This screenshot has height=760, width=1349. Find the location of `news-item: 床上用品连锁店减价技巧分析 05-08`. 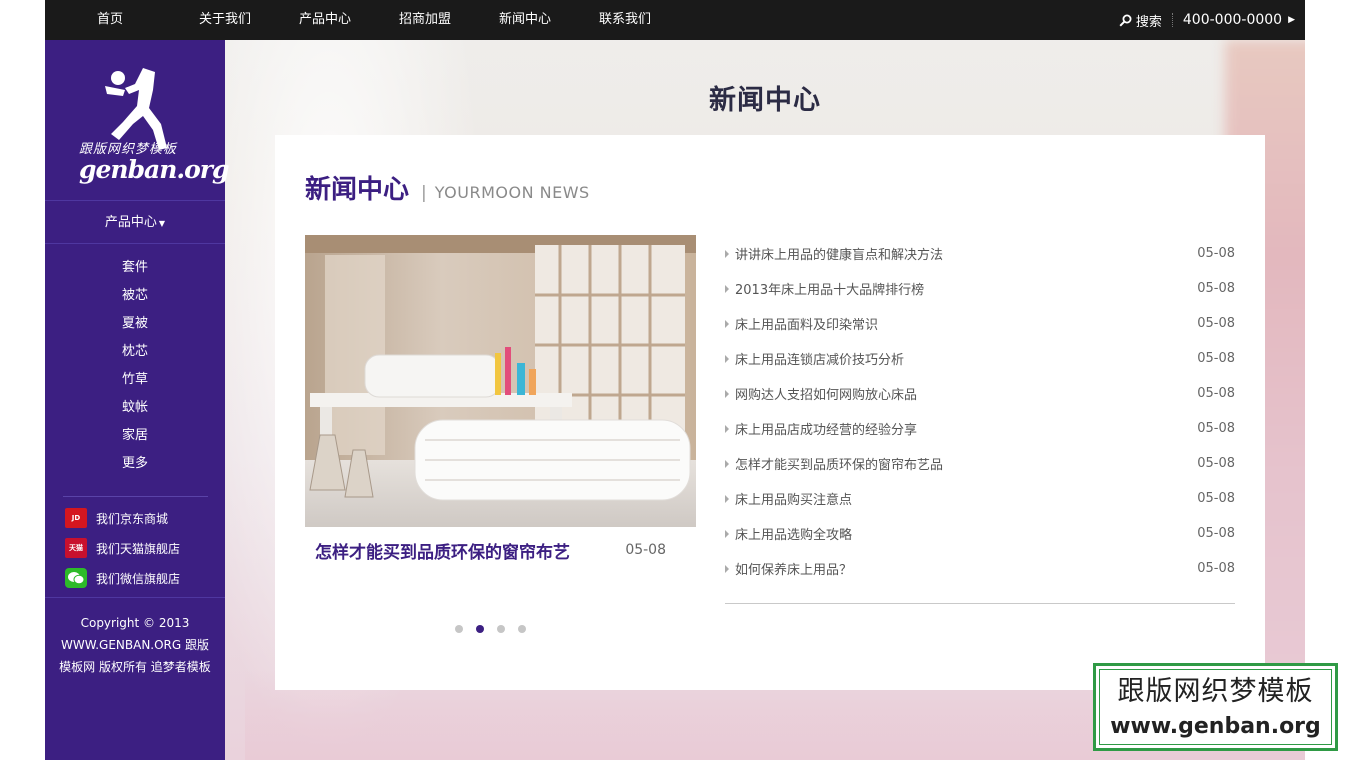

news-item: 床上用品连锁店减价技巧分析 05-08 is located at coordinates (980, 358).